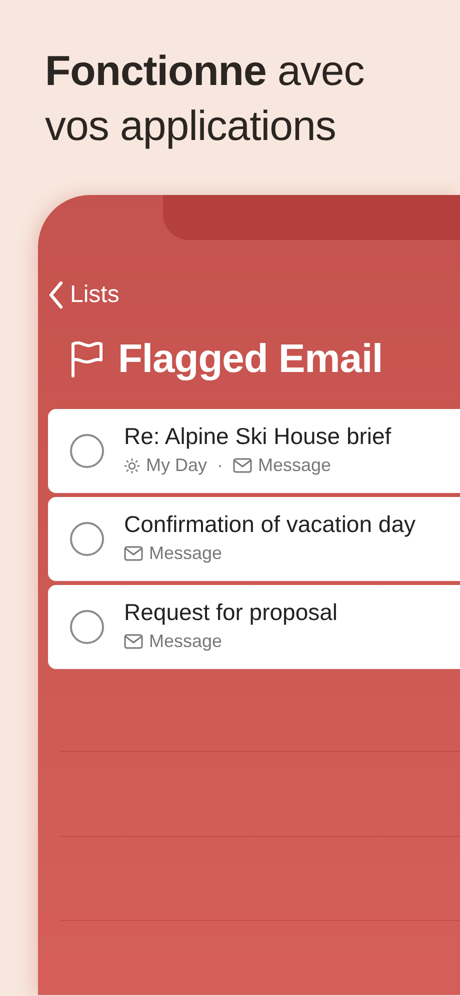  What do you see at coordinates (254, 451) in the screenshot?
I see `task-card: Re: Alpine Ski House brief My Day · Message` at bounding box center [254, 451].